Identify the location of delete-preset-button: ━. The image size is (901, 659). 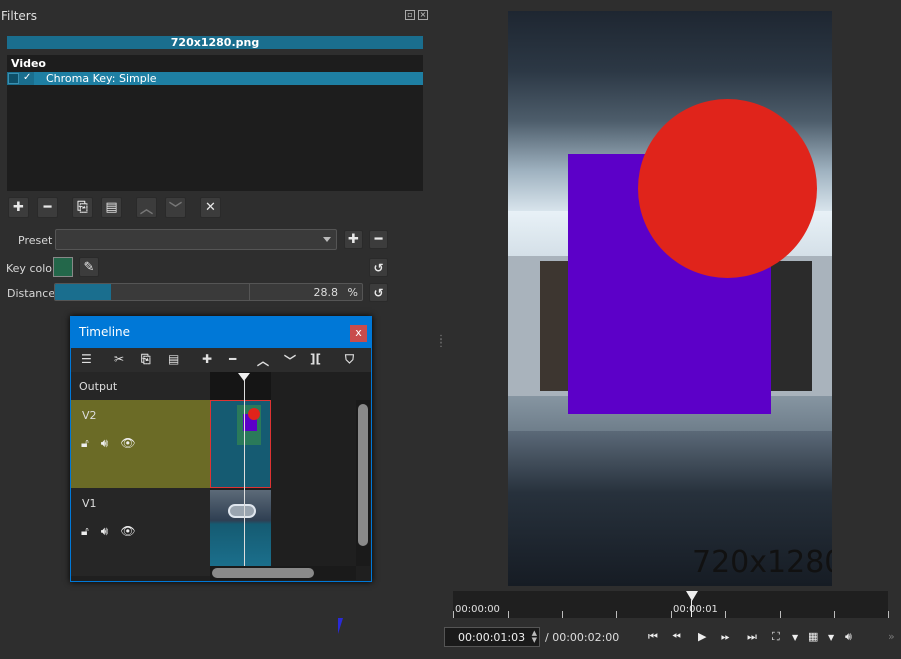
(378, 239).